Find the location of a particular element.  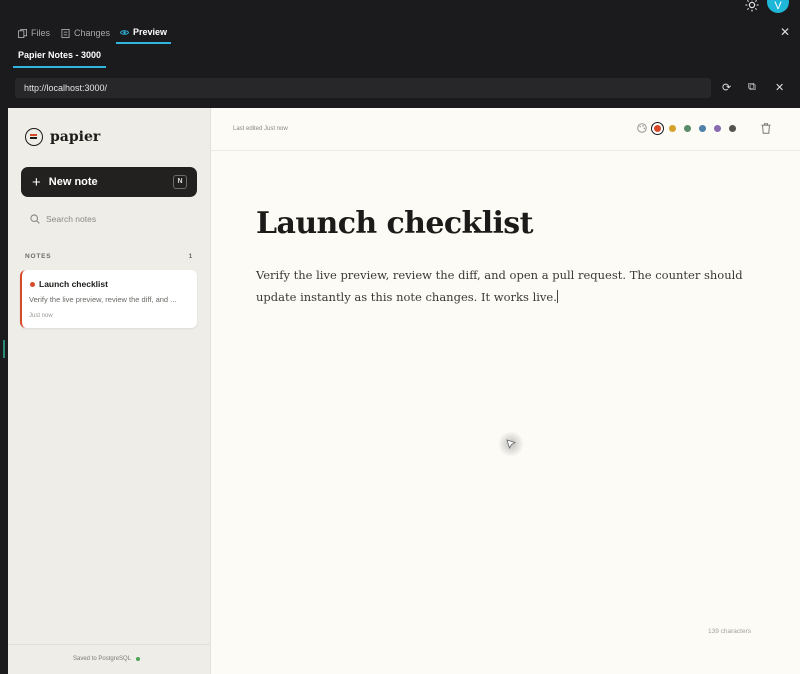

color-swatch-gray is located at coordinates (732, 128).